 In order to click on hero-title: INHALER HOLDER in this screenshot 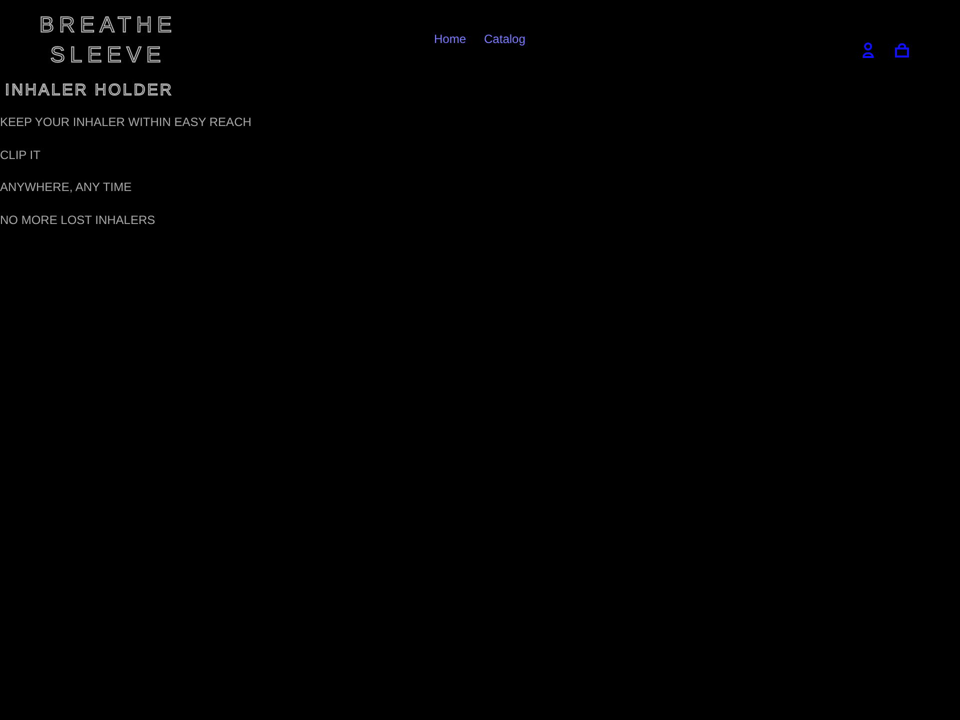, I will do `click(89, 91)`.